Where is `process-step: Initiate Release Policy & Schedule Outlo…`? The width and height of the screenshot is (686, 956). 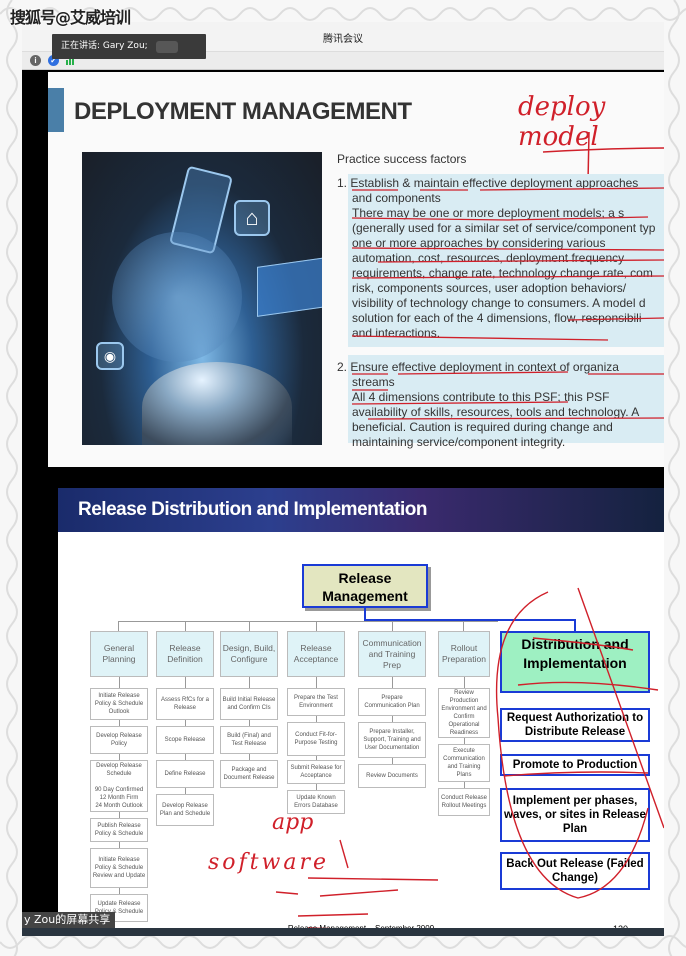
process-step: Initiate Release Policy & Schedule Outlo… is located at coordinates (119, 704).